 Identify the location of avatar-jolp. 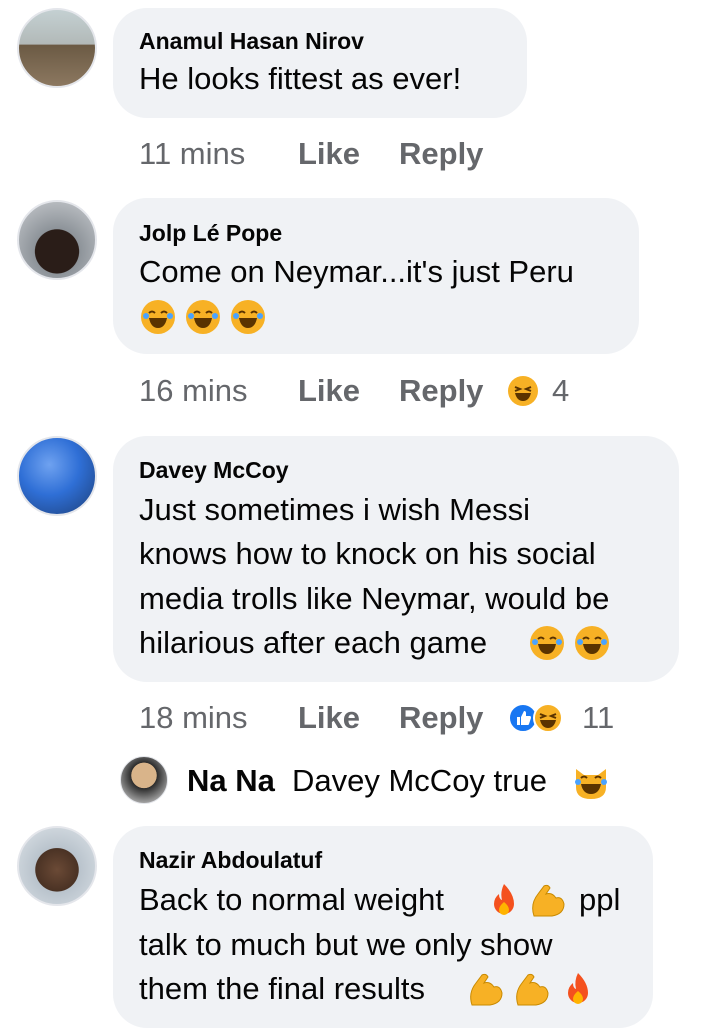
(57, 240).